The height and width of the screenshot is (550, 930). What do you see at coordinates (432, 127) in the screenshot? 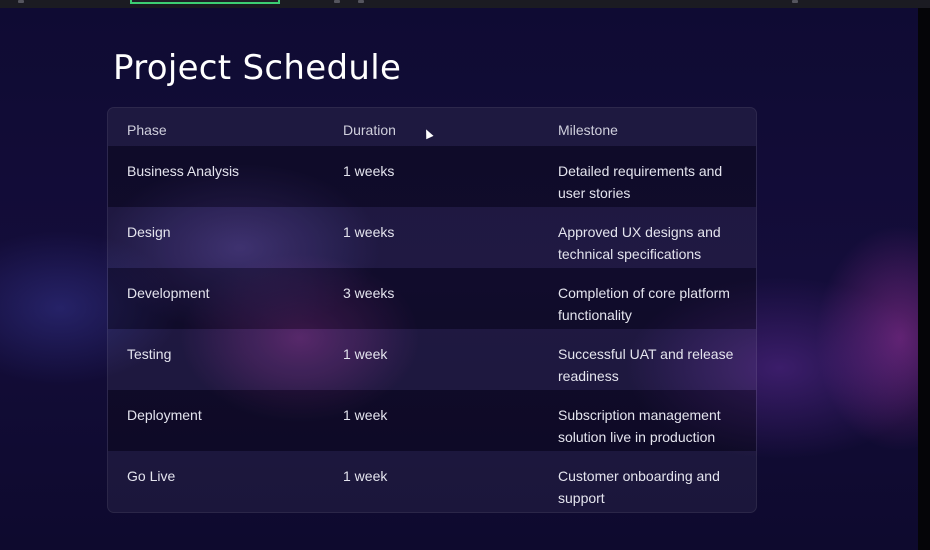
I see `table-header-row: Phase Duration Milestone` at bounding box center [432, 127].